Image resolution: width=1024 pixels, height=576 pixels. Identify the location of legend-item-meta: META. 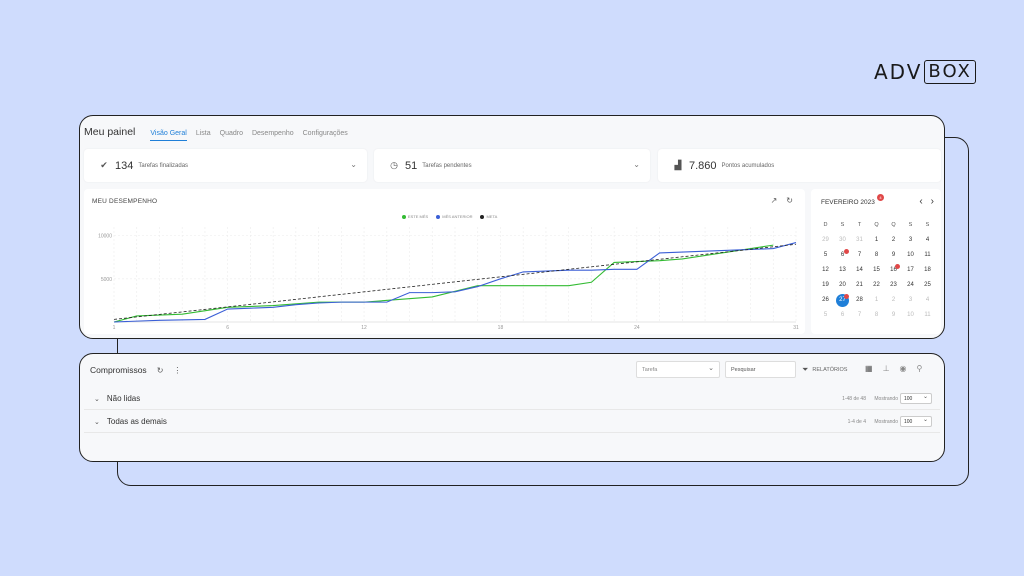
(488, 216).